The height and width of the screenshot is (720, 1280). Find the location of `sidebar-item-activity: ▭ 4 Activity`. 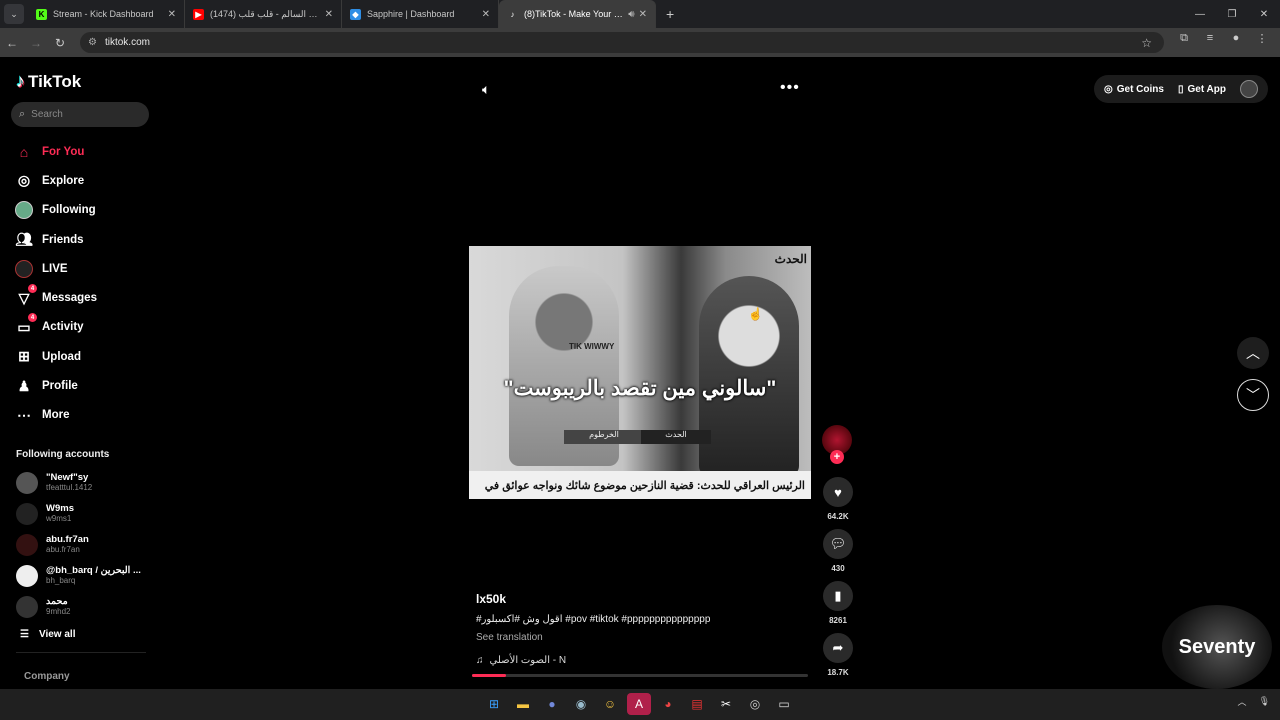

sidebar-item-activity: ▭ 4 Activity is located at coordinates (55, 327).